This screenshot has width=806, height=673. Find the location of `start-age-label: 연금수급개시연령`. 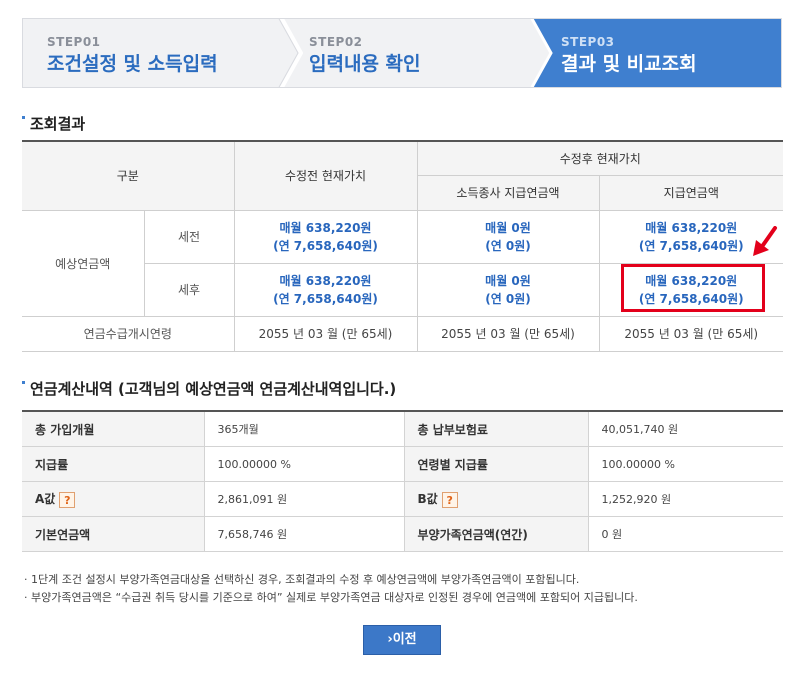

start-age-label: 연금수급개시연령 is located at coordinates (128, 333).